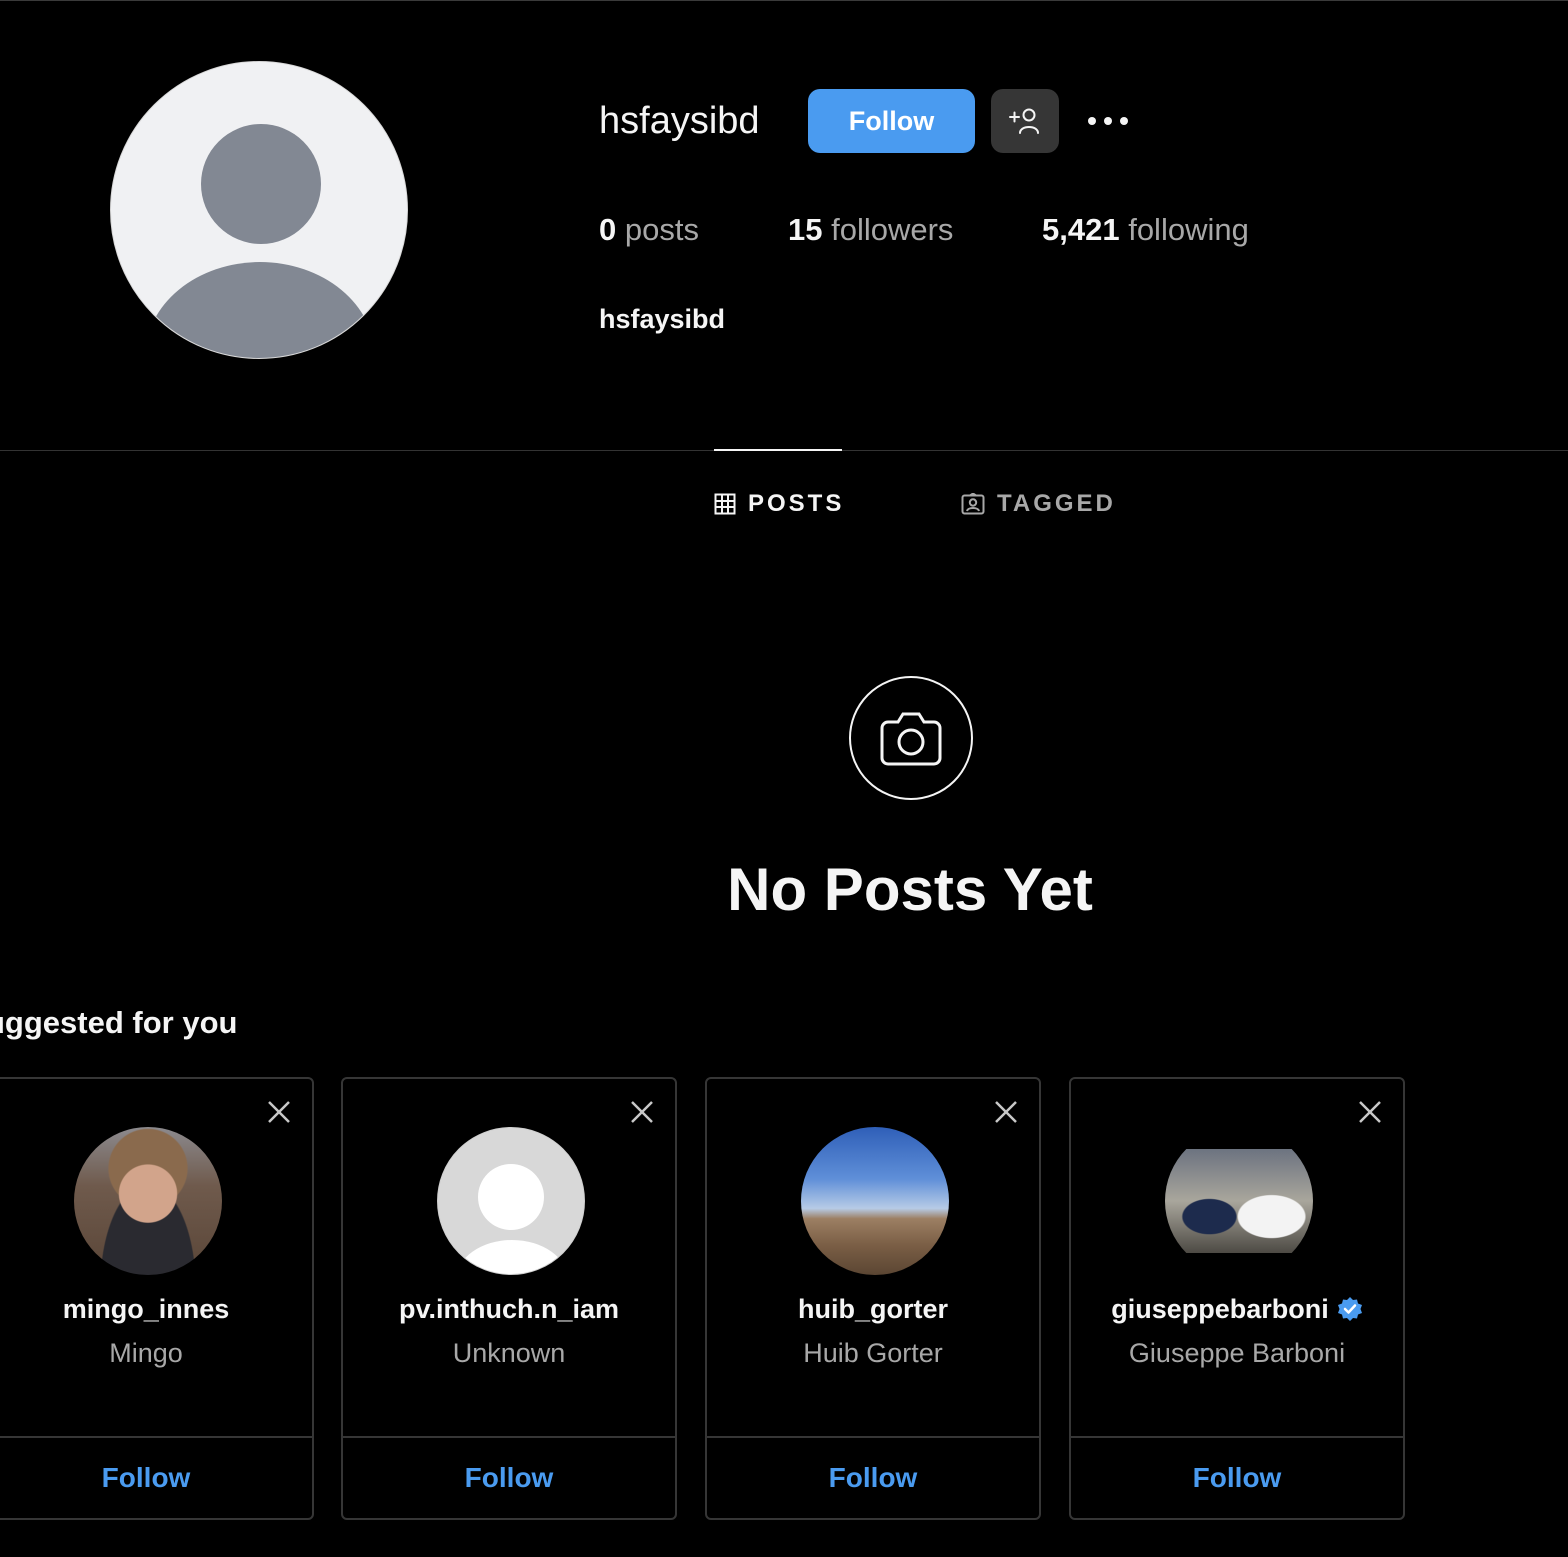 The width and height of the screenshot is (1568, 1557). I want to click on add-person-icon, so click(1024, 121).